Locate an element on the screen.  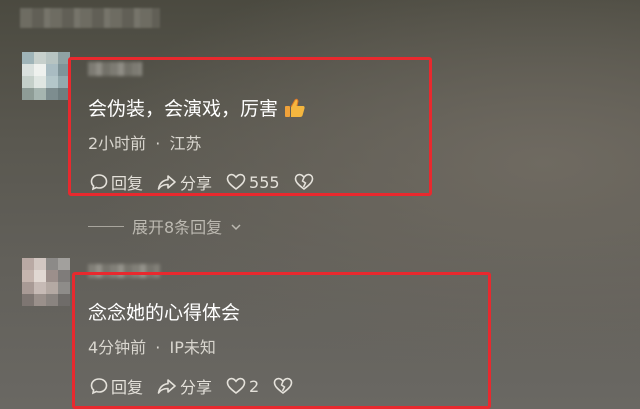
chevron-down-icon is located at coordinates (236, 226).